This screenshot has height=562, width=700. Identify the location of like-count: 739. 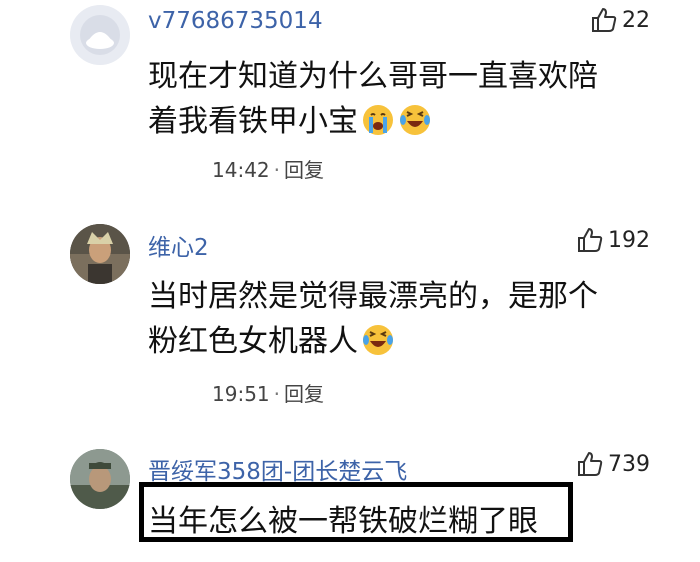
(629, 464).